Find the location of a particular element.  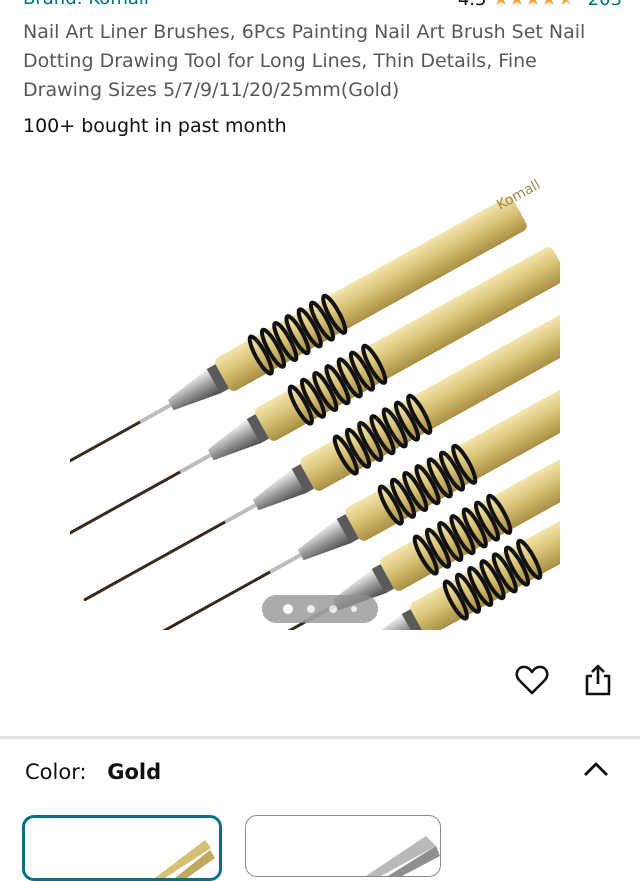

rating-count: 203 is located at coordinates (605, 5).